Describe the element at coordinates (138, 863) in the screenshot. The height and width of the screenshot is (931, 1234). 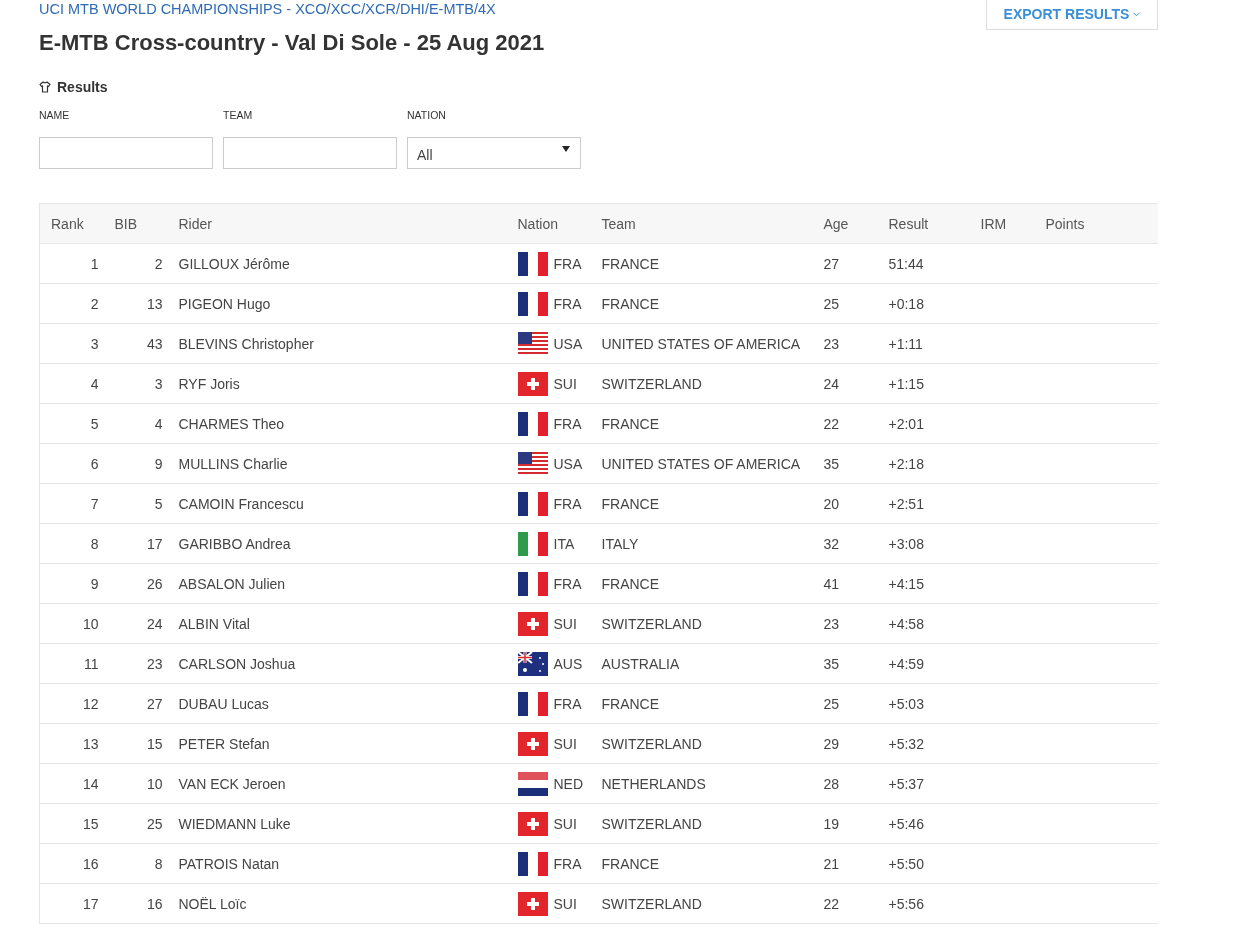
I see `bib-cell: 8` at that location.